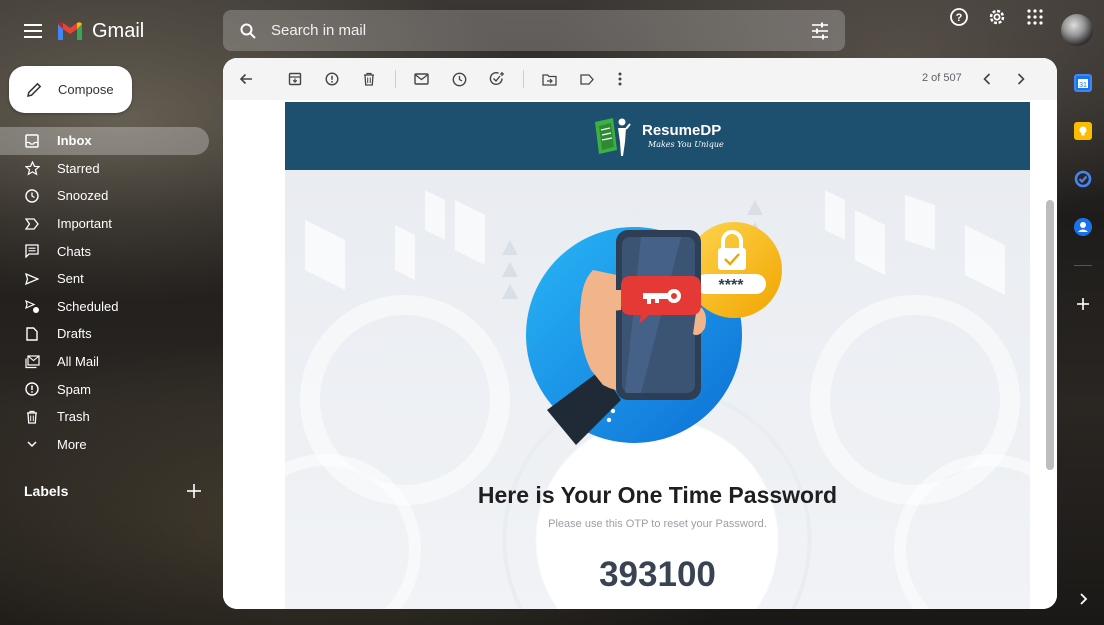  I want to click on gmail-logo: Gmail, so click(100, 31).